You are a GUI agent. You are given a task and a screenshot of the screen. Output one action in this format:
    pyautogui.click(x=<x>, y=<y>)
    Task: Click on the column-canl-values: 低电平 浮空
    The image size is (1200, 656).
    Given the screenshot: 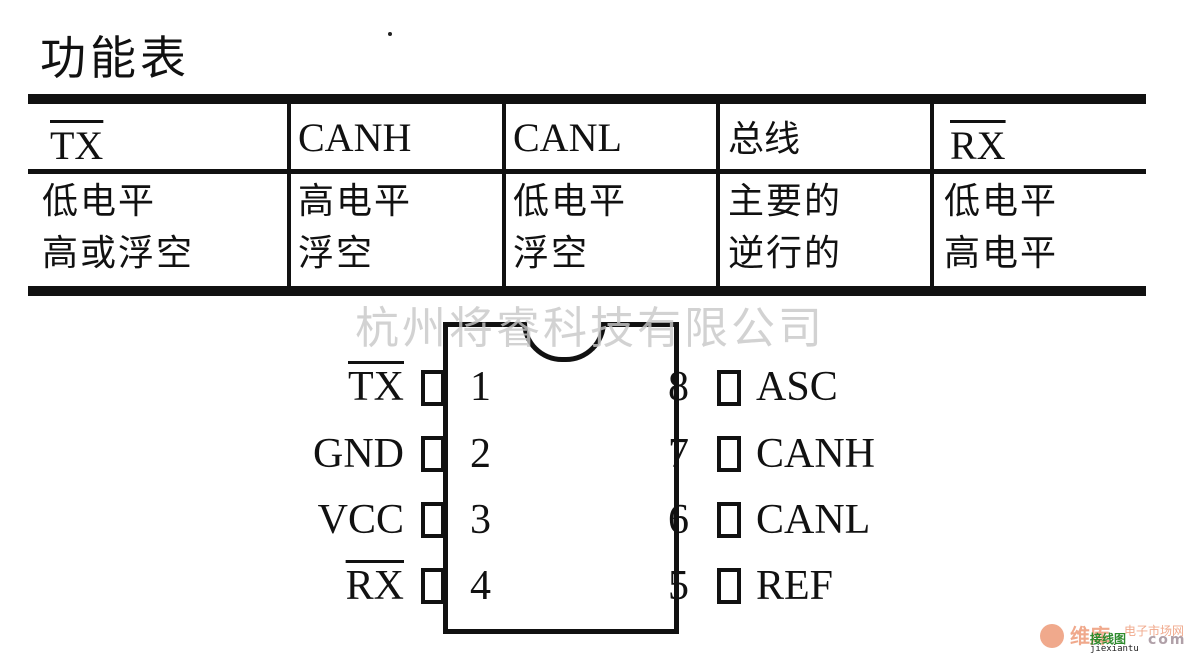 What is the action you would take?
    pyautogui.click(x=570, y=228)
    